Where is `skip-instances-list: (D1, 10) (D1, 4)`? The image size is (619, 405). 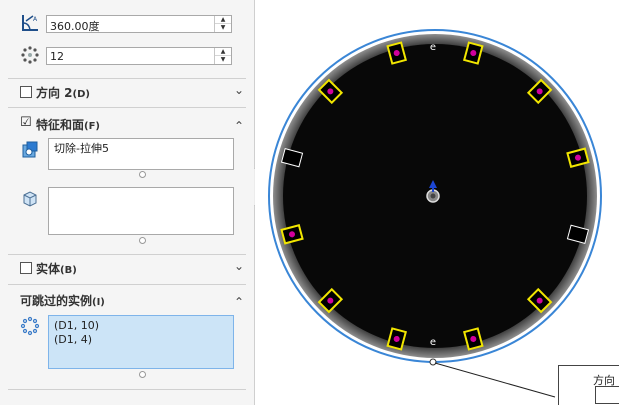 skip-instances-list: (D1, 10) (D1, 4) is located at coordinates (141, 342).